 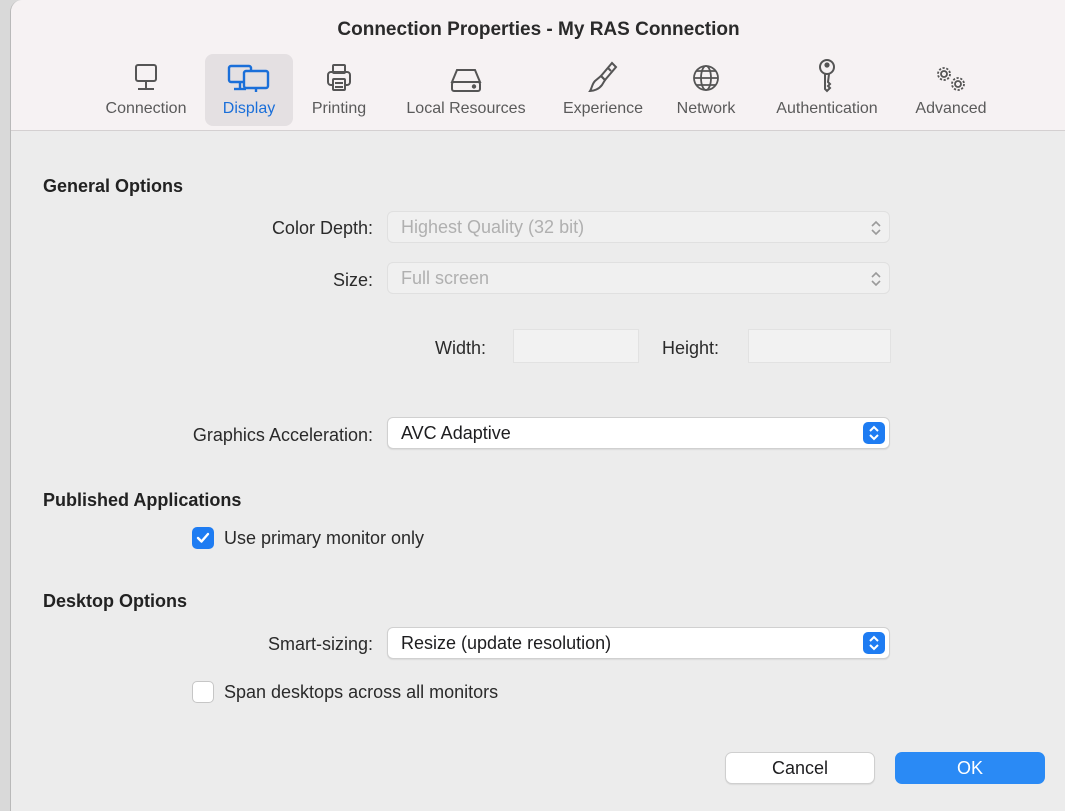 What do you see at coordinates (324, 538) in the screenshot?
I see `primary-monitor-label: Use primary monitor only` at bounding box center [324, 538].